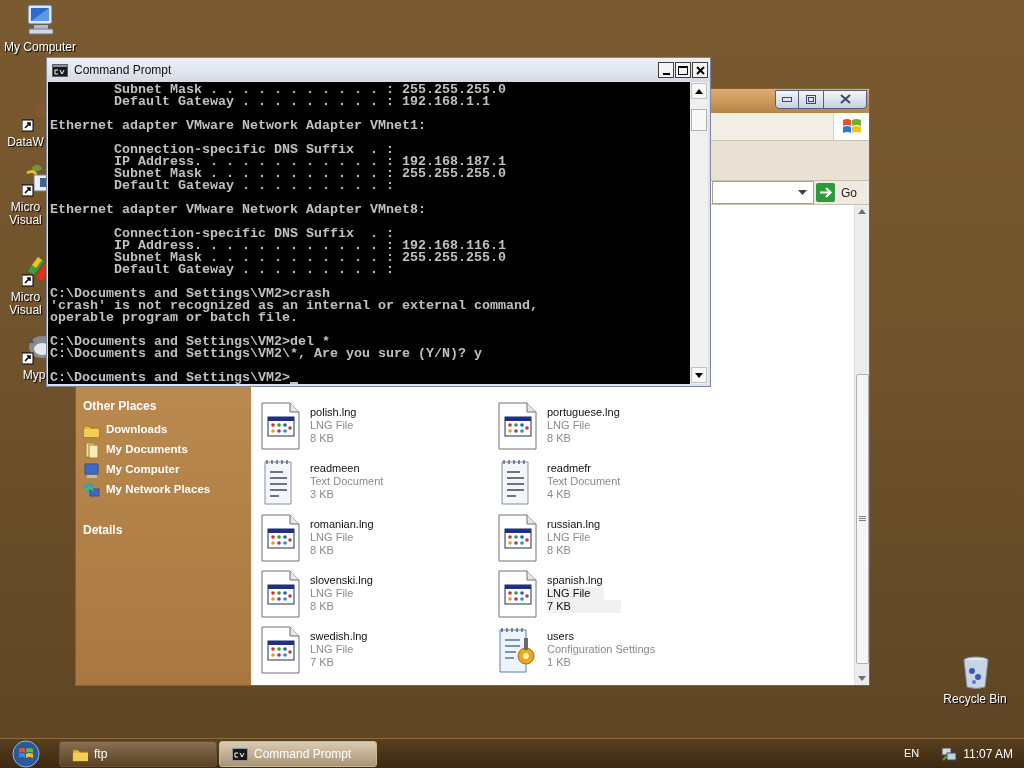 This screenshot has height=768, width=1024. What do you see at coordinates (335, 468) in the screenshot?
I see `file-name: readmeen` at bounding box center [335, 468].